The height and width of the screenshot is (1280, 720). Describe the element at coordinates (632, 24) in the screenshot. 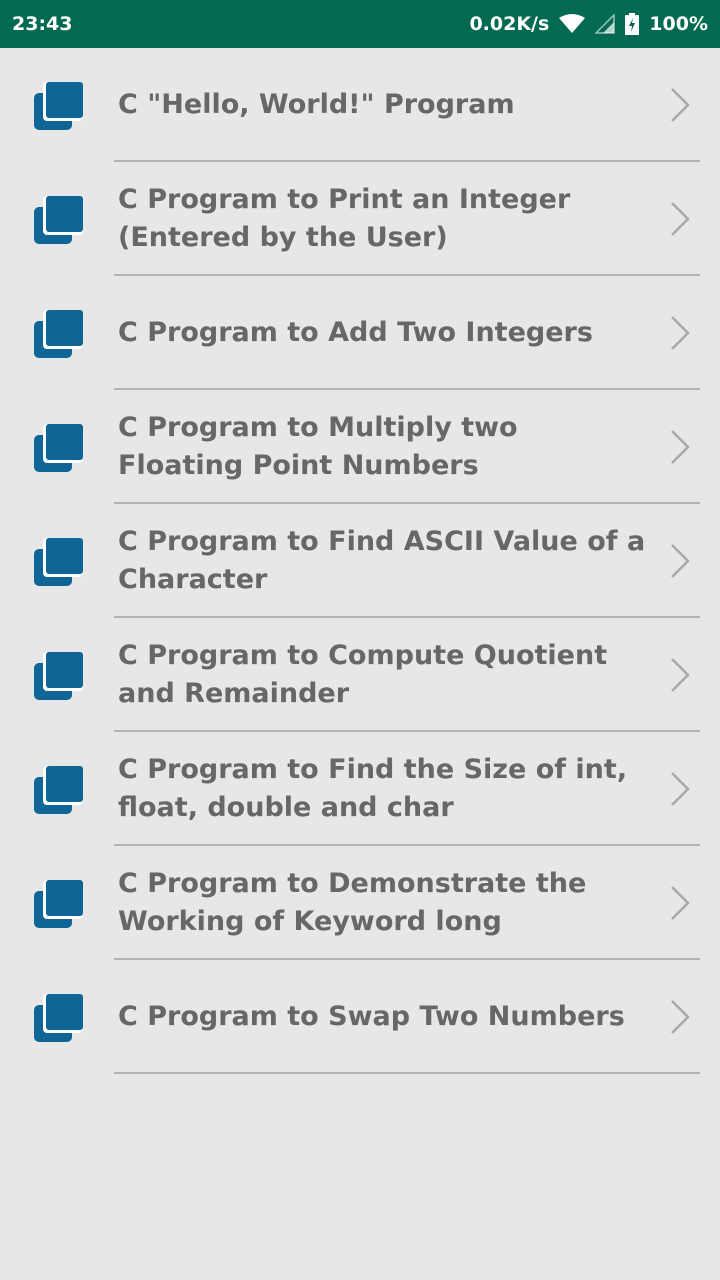

I see `battery-charging-icon` at that location.